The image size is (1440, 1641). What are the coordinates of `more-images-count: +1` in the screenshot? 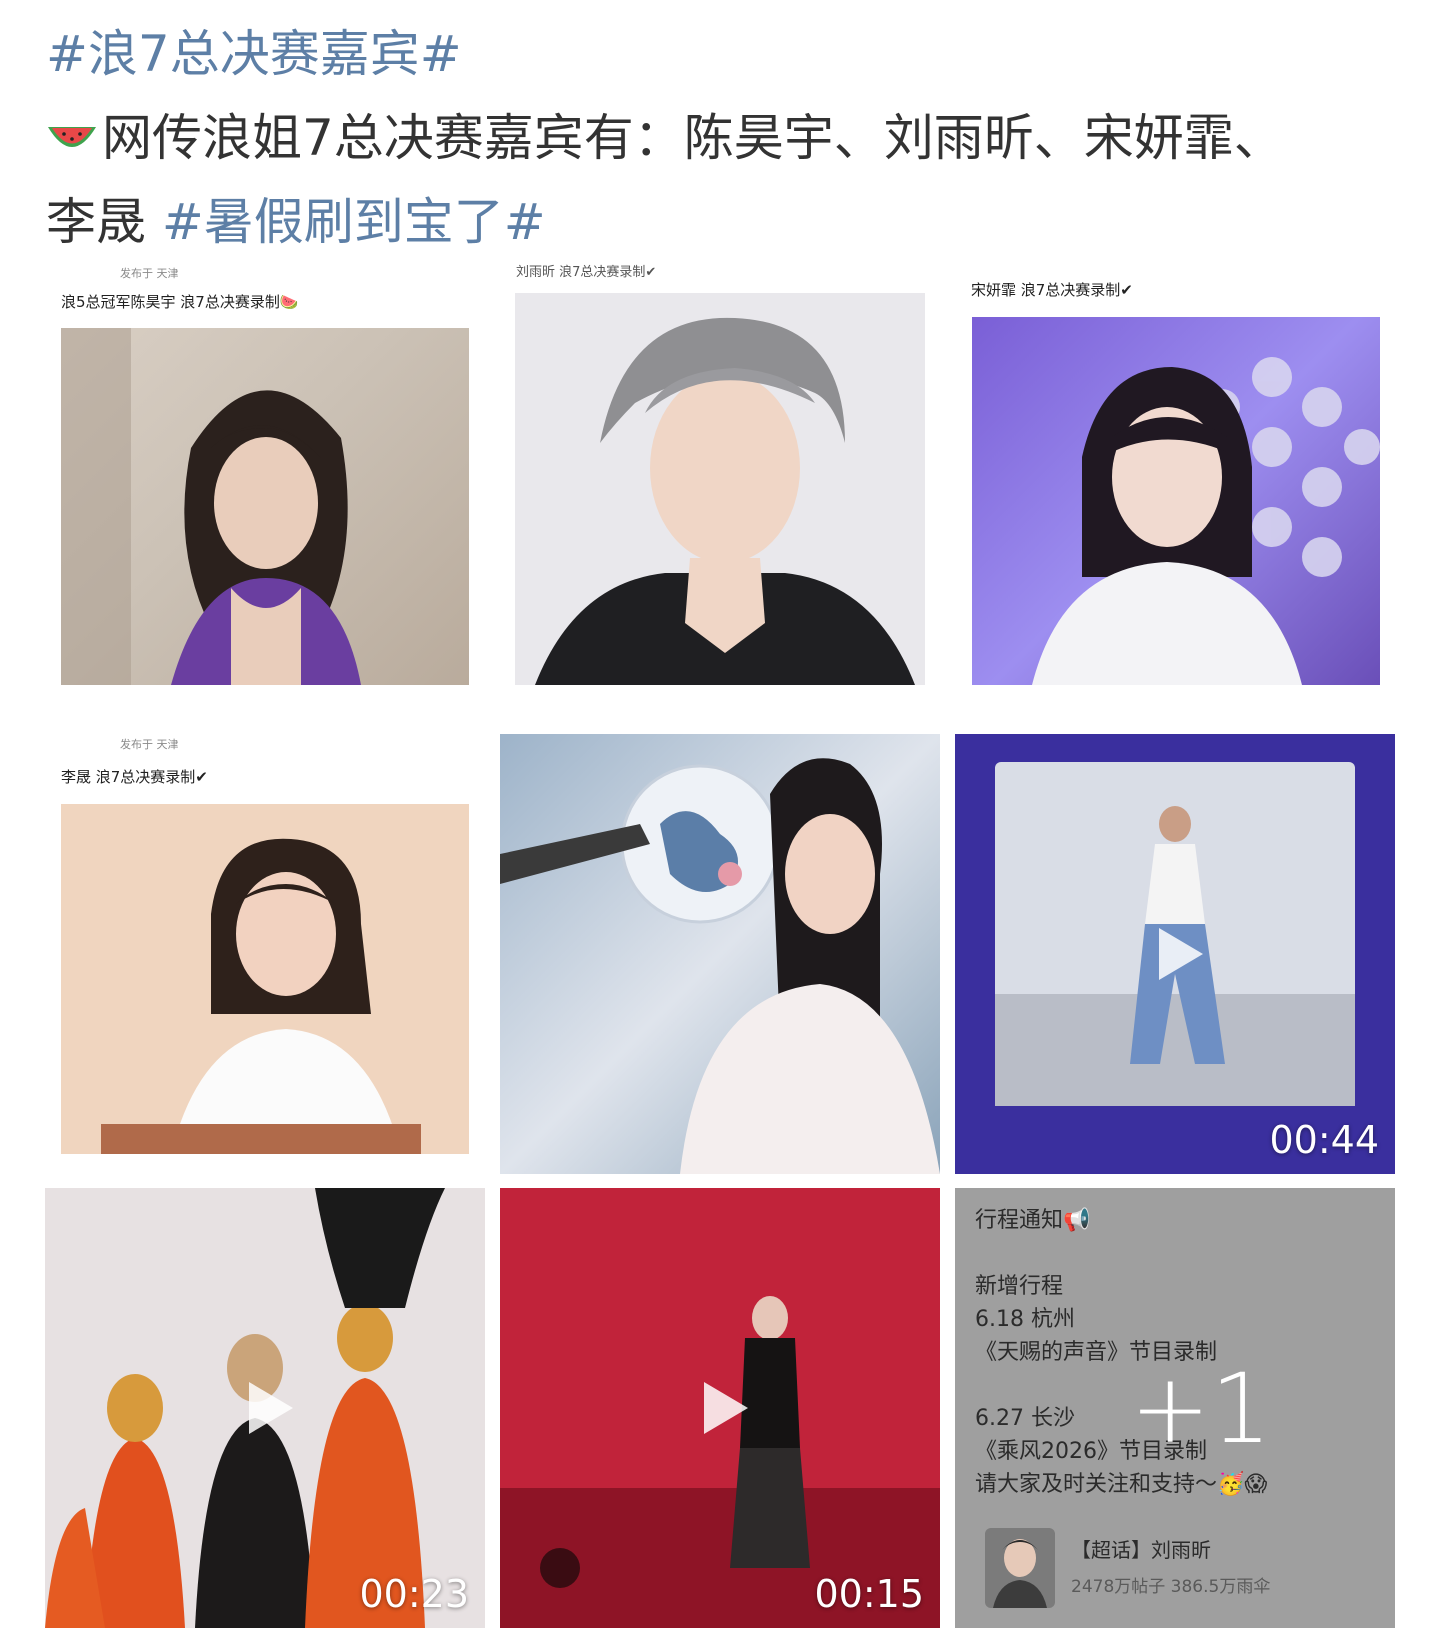 It's located at (1201, 1409).